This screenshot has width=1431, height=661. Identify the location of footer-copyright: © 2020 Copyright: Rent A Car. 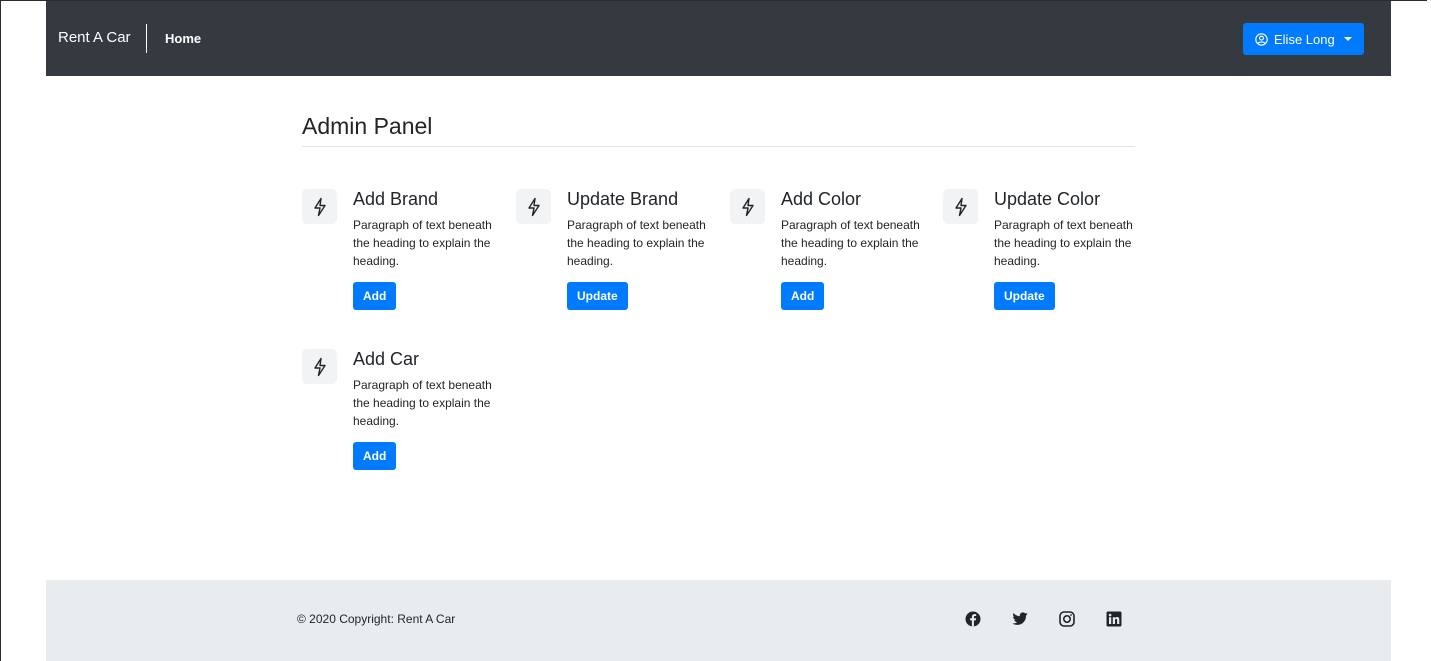
(376, 619).